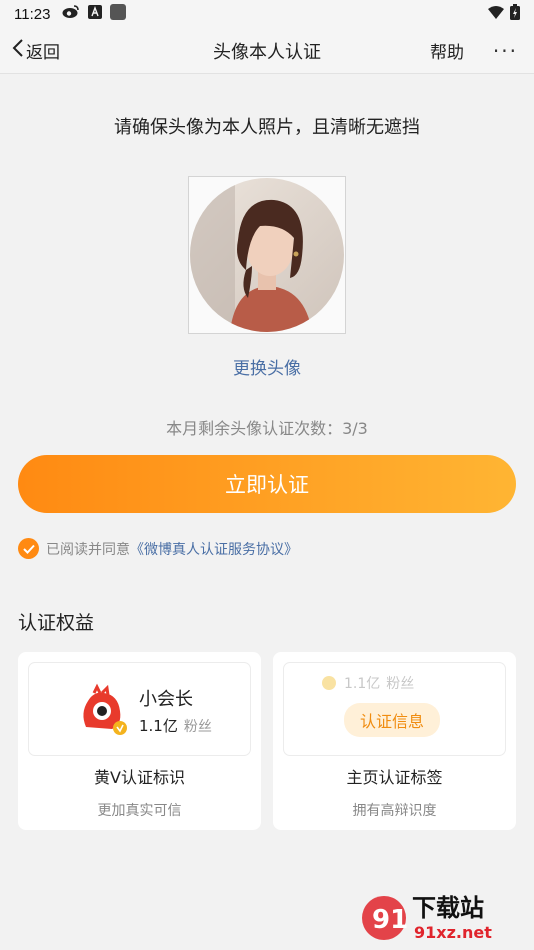 This screenshot has width=534, height=950. I want to click on site-watermark: 91 下载站 91xz.net, so click(445, 918).